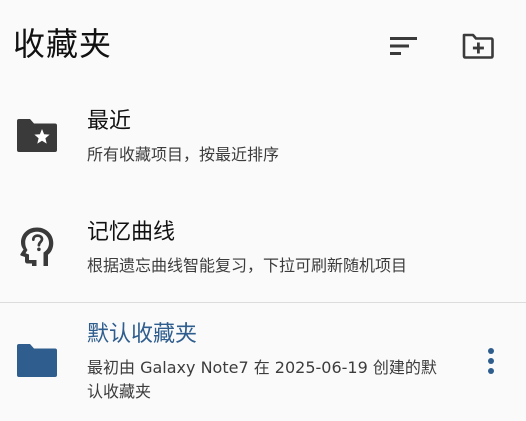 This screenshot has height=421, width=526. I want to click on add-folder-button, so click(478, 46).